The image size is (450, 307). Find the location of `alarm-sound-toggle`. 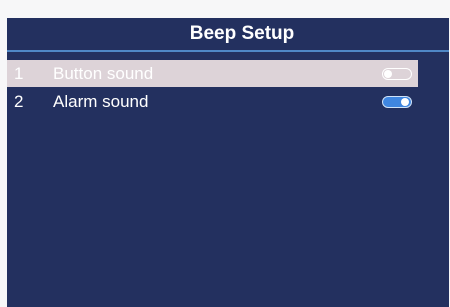

alarm-sound-toggle is located at coordinates (397, 102).